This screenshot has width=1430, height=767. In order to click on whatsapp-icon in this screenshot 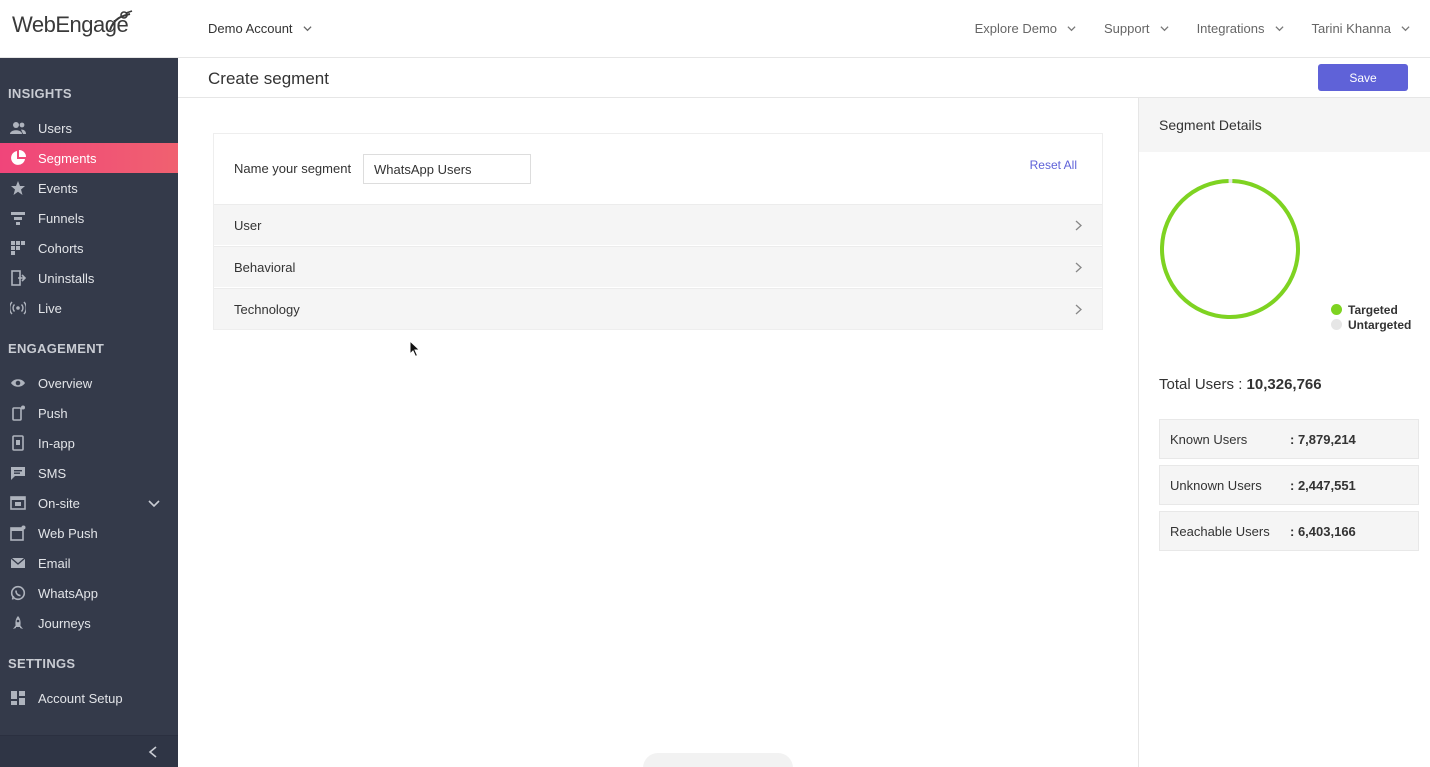, I will do `click(18, 593)`.